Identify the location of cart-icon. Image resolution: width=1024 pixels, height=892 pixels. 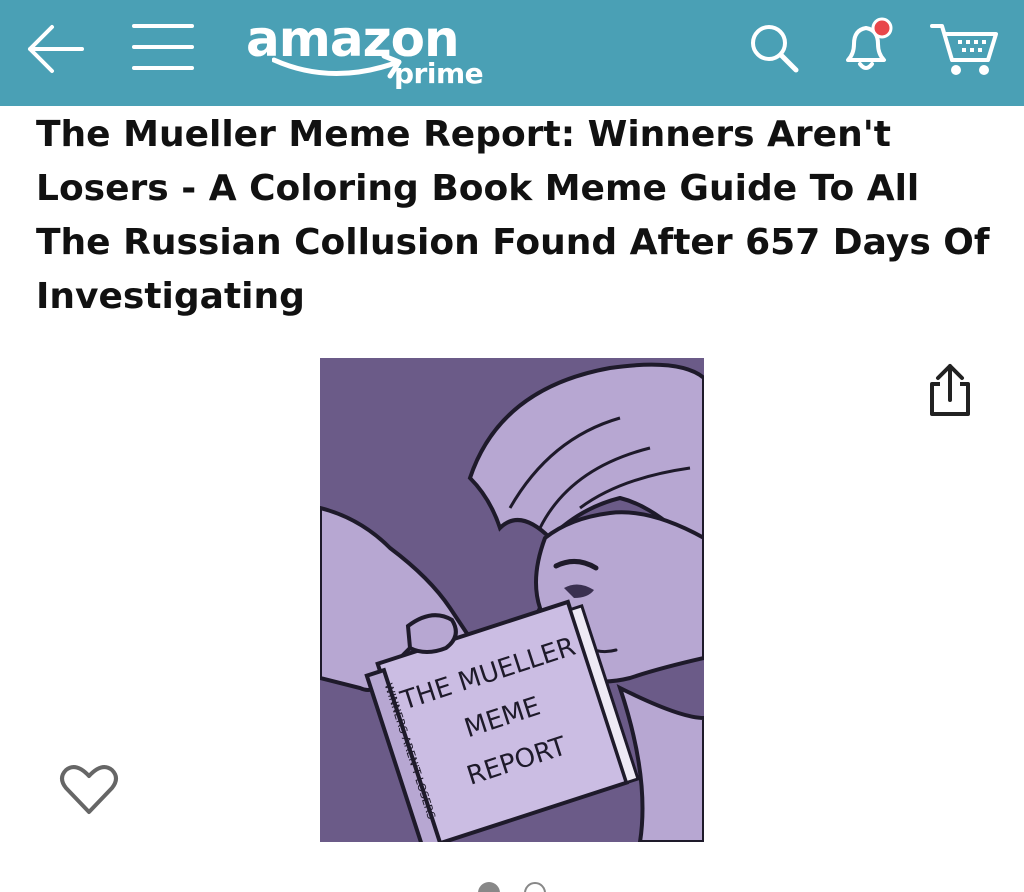
(964, 49).